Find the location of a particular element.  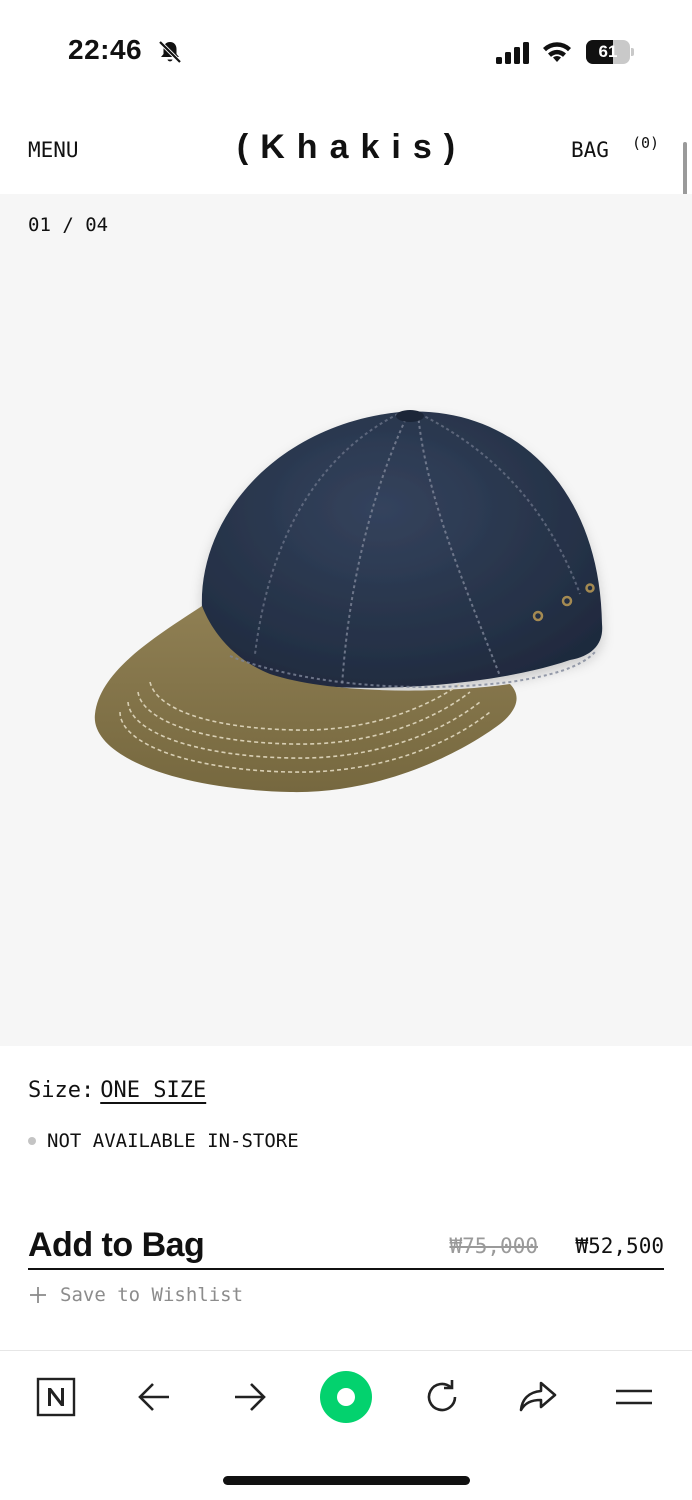

size-label: Size: is located at coordinates (61, 1090).